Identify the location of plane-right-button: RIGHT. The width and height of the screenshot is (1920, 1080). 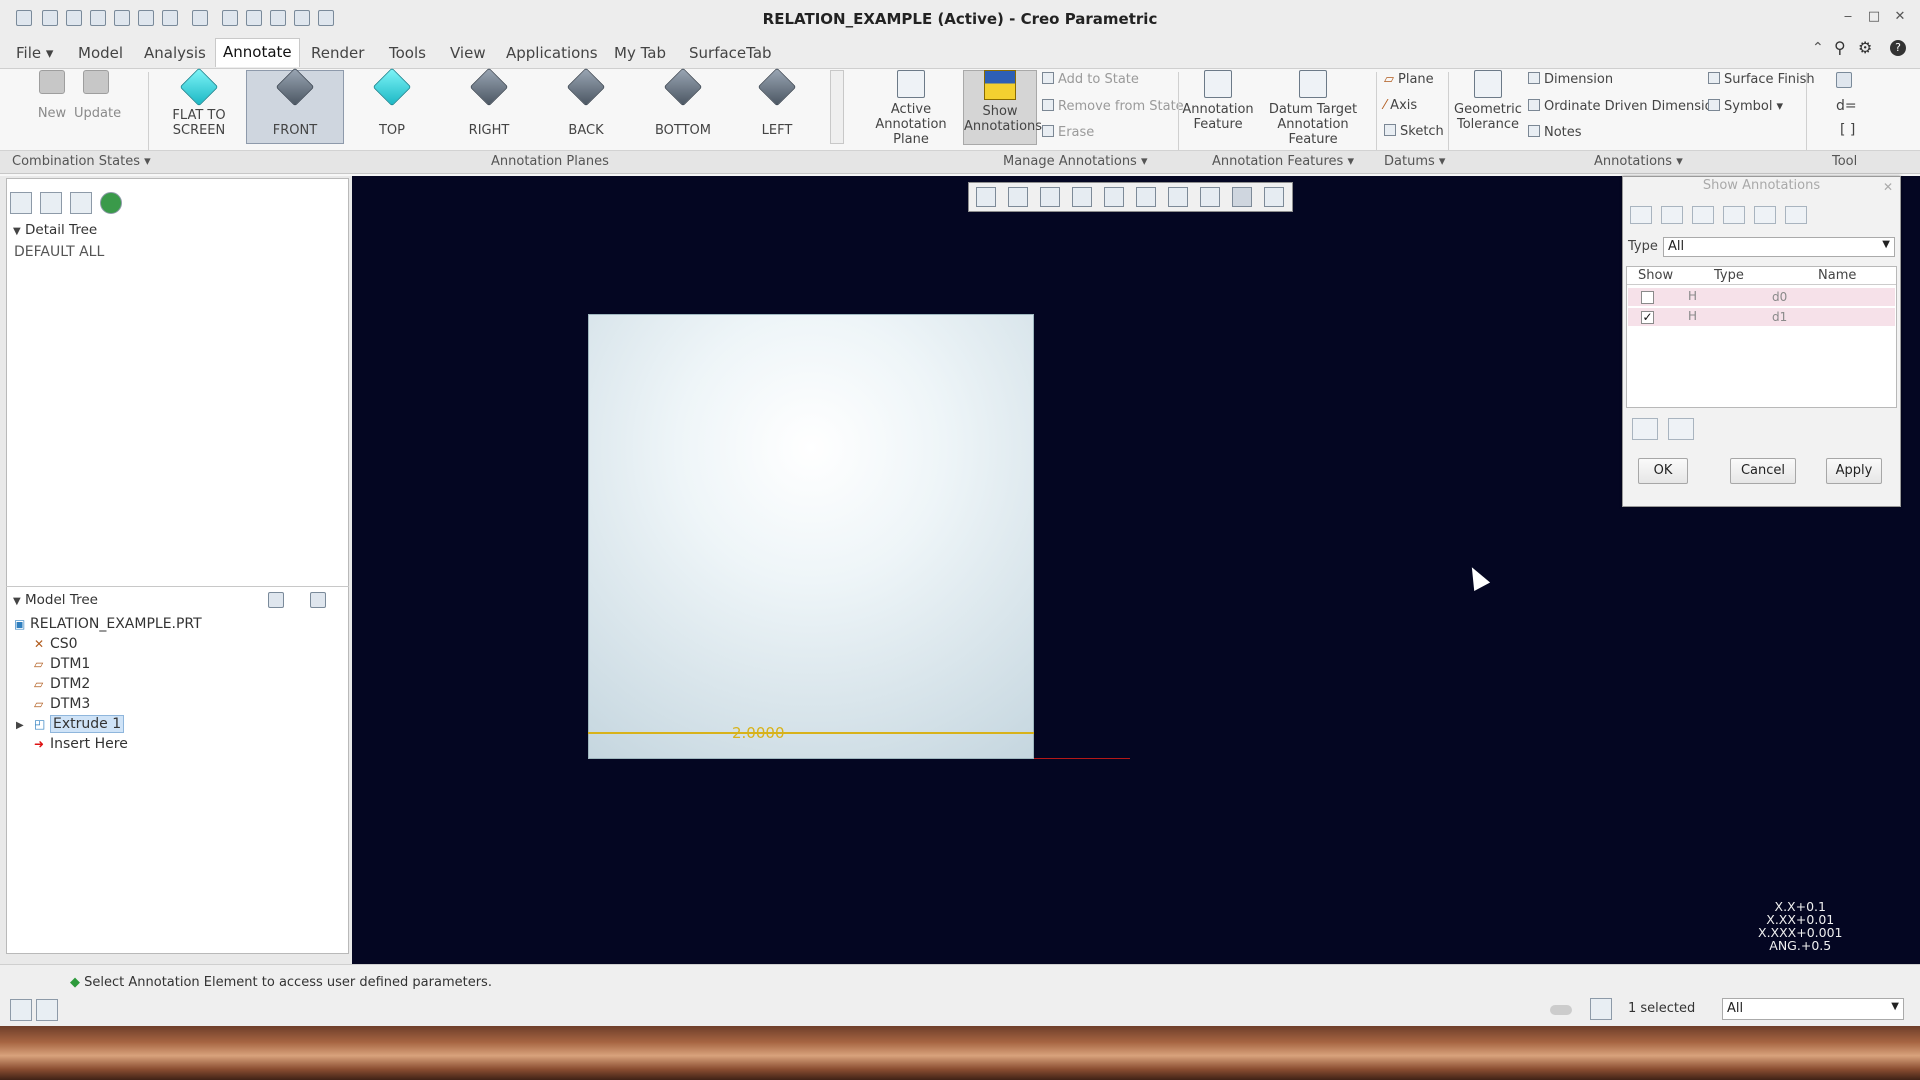
(489, 102).